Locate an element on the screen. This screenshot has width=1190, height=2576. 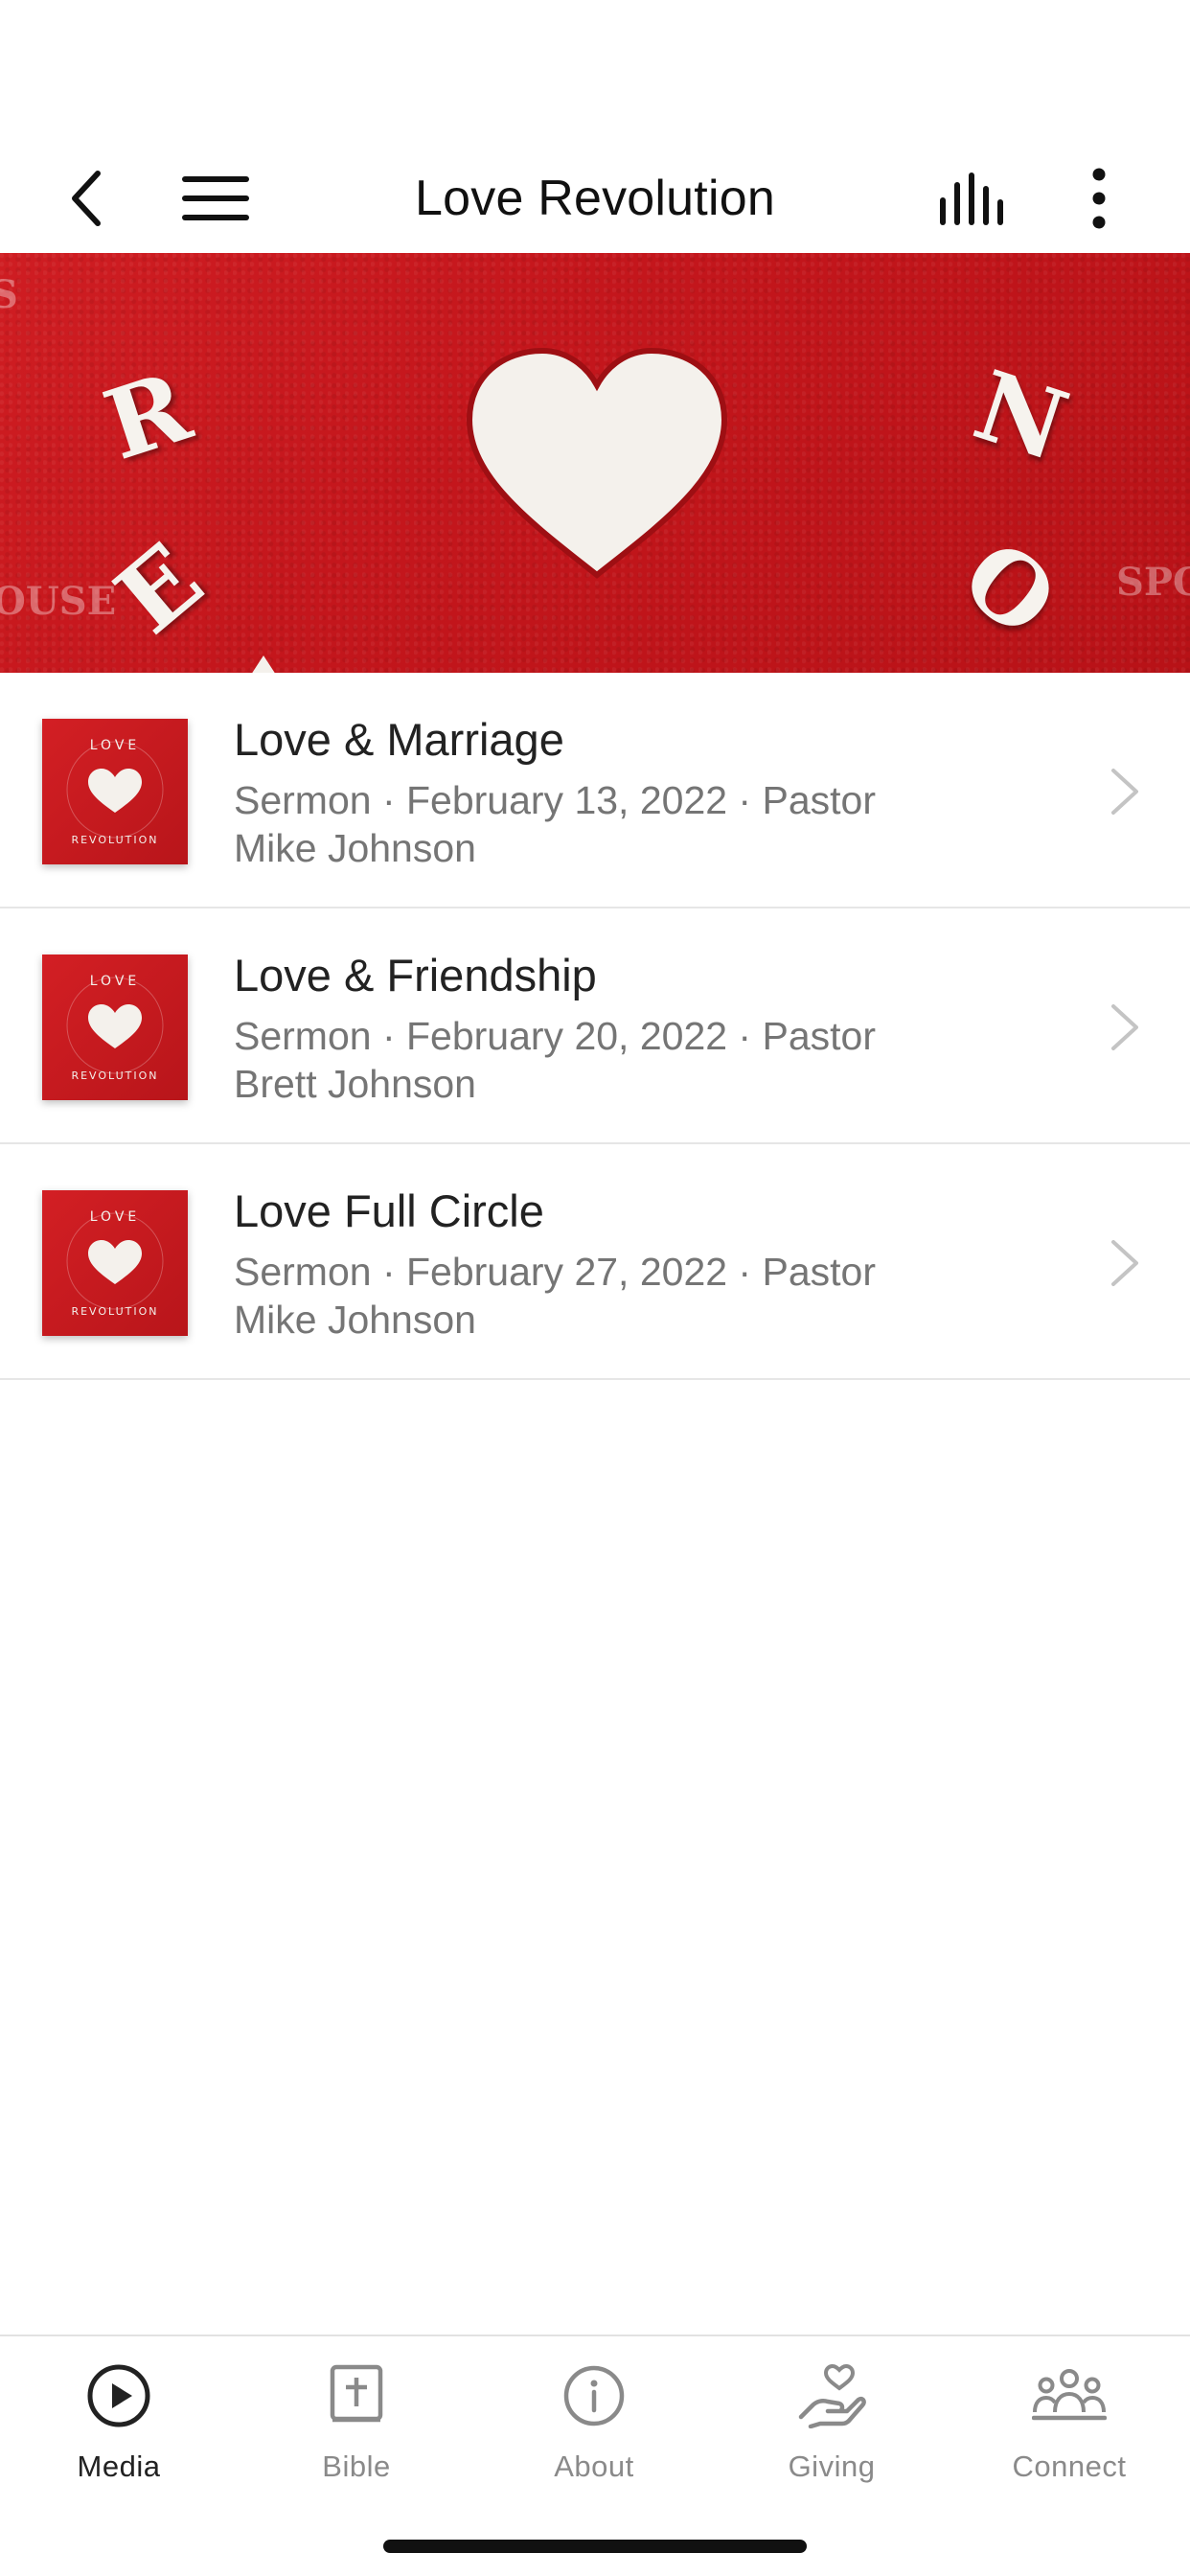
tab-label: Connect is located at coordinates (1070, 2466).